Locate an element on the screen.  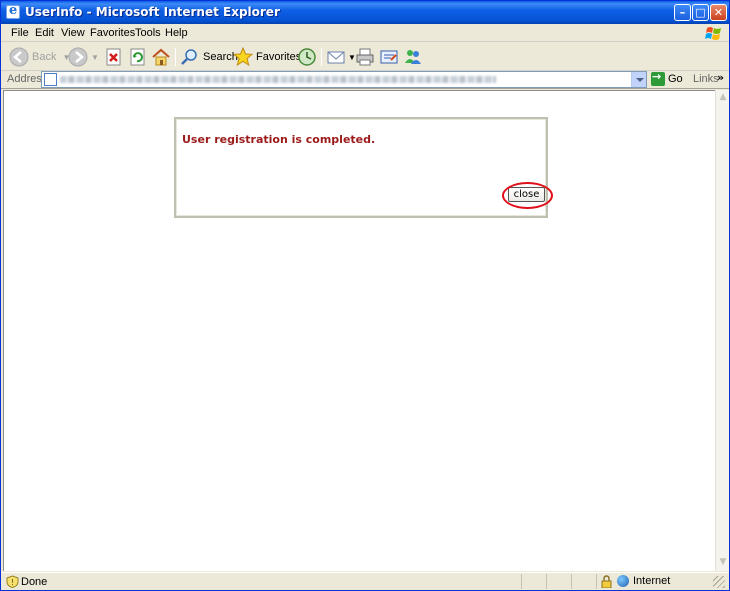
address-dropdown-icon is located at coordinates (638, 79).